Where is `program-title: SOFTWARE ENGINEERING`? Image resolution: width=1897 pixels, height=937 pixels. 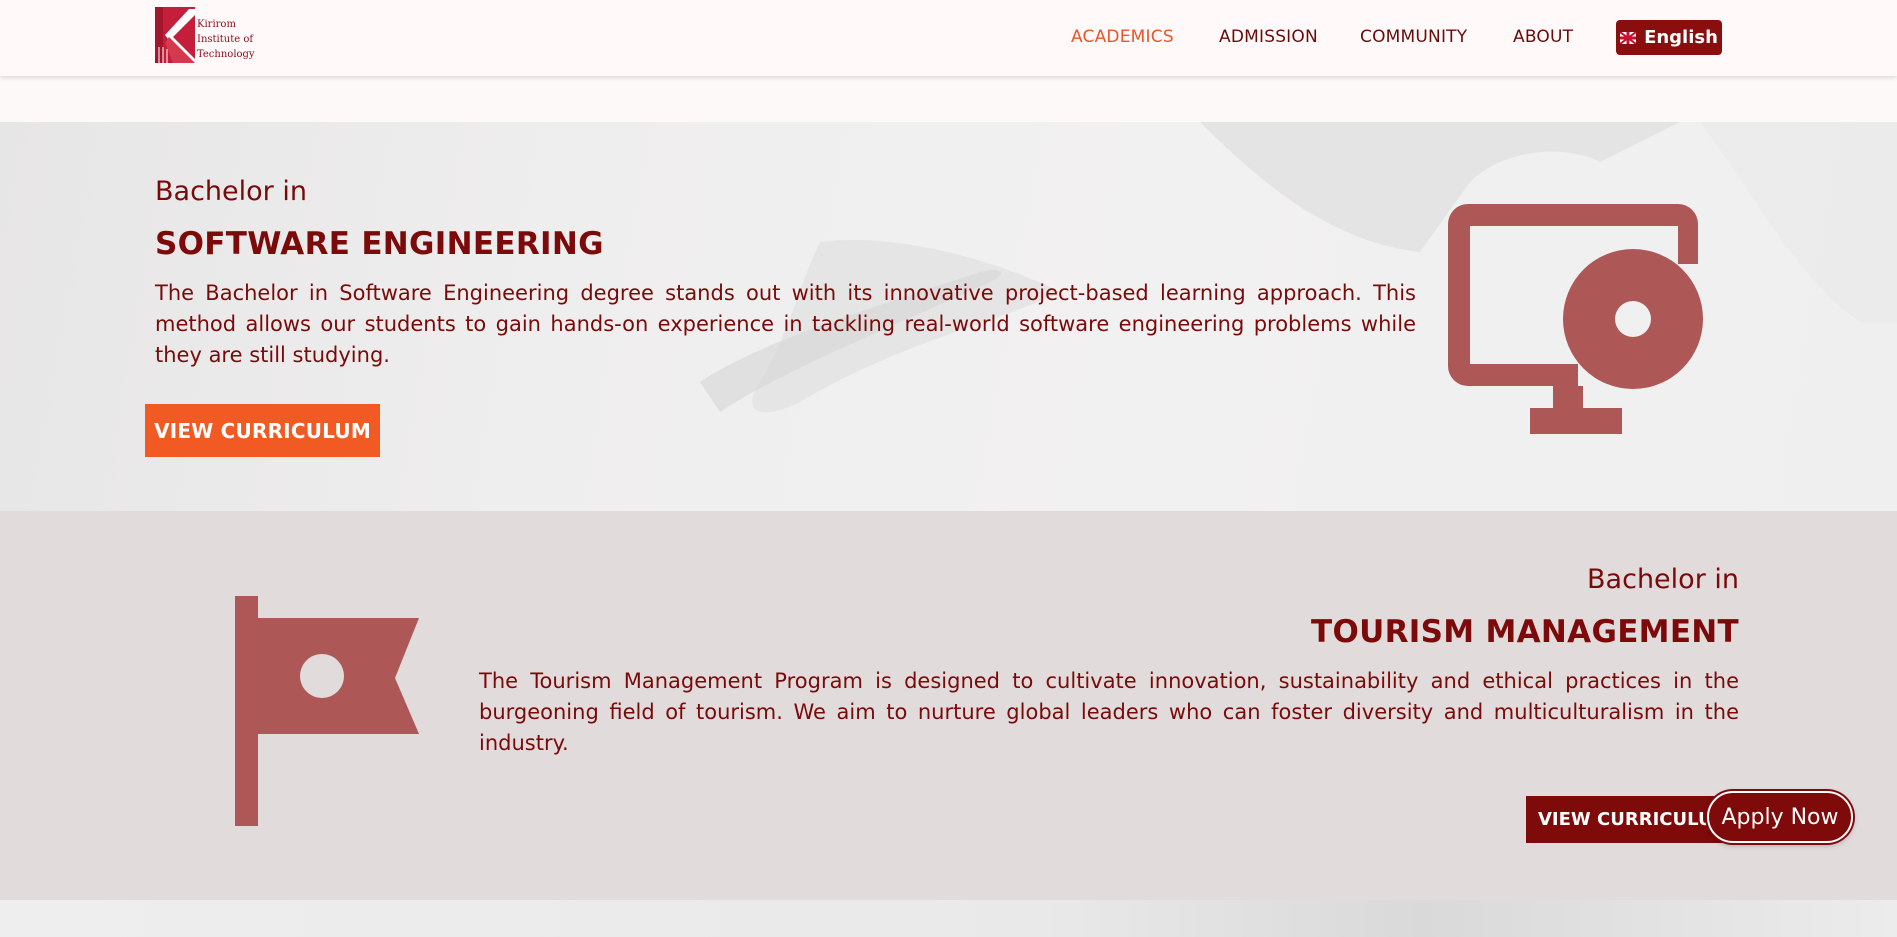 program-title: SOFTWARE ENGINEERING is located at coordinates (379, 244).